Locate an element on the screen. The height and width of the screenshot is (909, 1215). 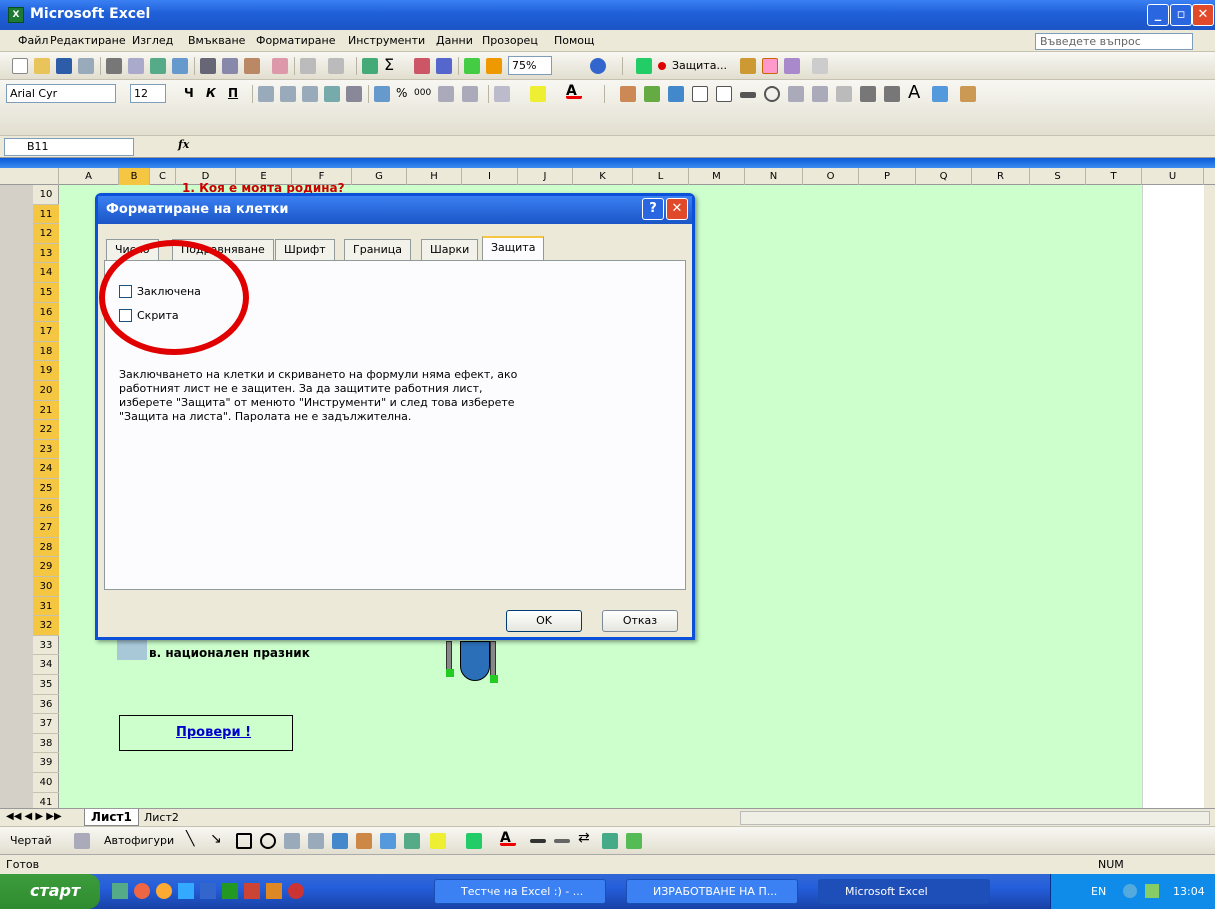
insert-function-button: fx is located at coordinates (183, 144).